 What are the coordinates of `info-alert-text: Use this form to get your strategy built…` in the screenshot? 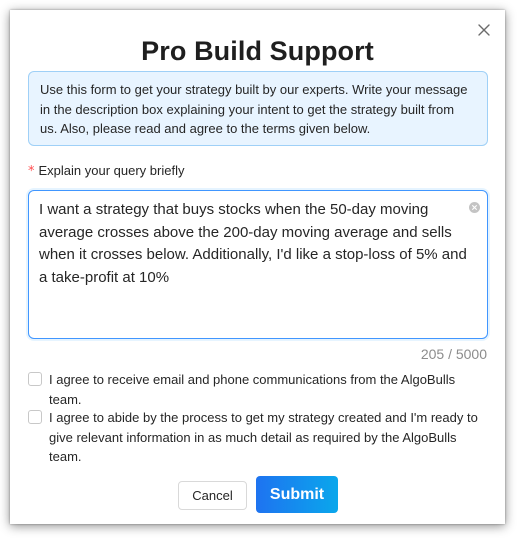 It's located at (254, 109).